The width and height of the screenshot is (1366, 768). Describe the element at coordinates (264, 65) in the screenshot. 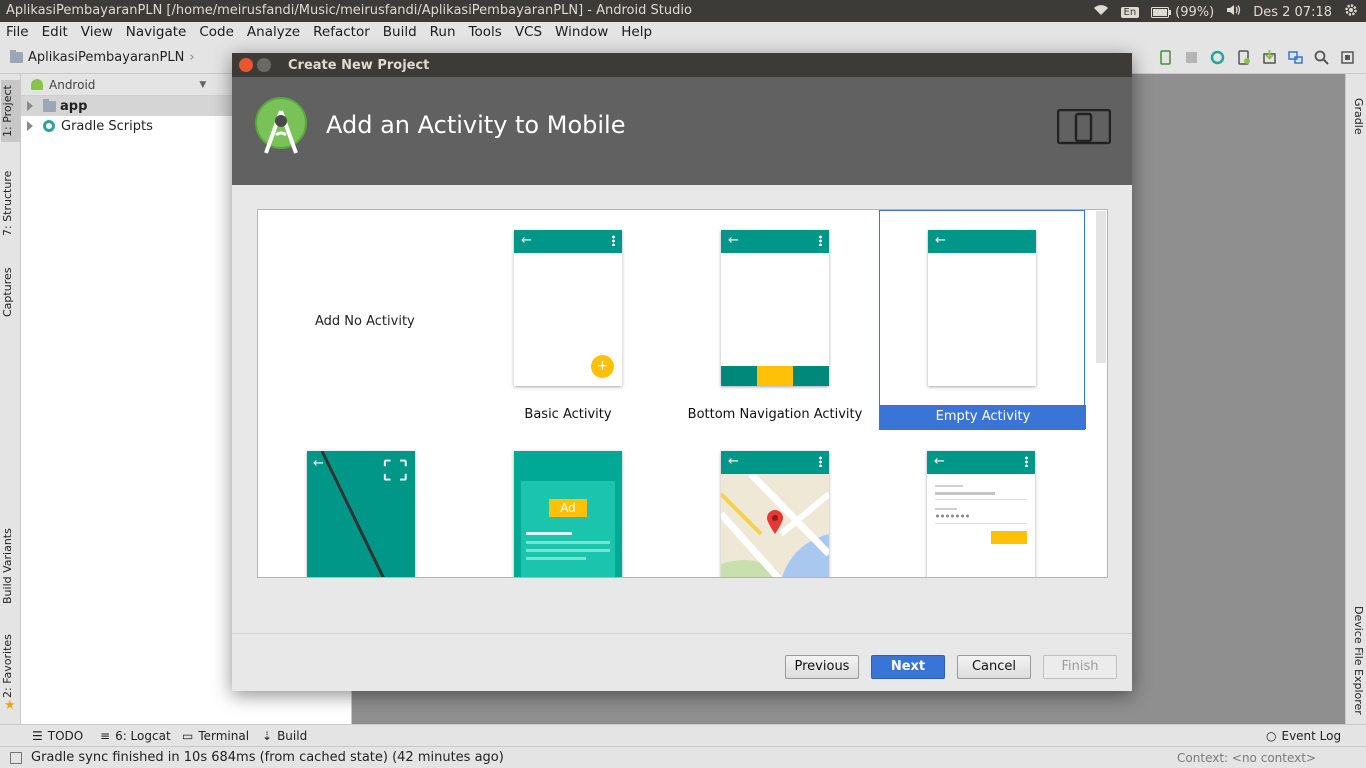

I see `minimize-icon` at that location.